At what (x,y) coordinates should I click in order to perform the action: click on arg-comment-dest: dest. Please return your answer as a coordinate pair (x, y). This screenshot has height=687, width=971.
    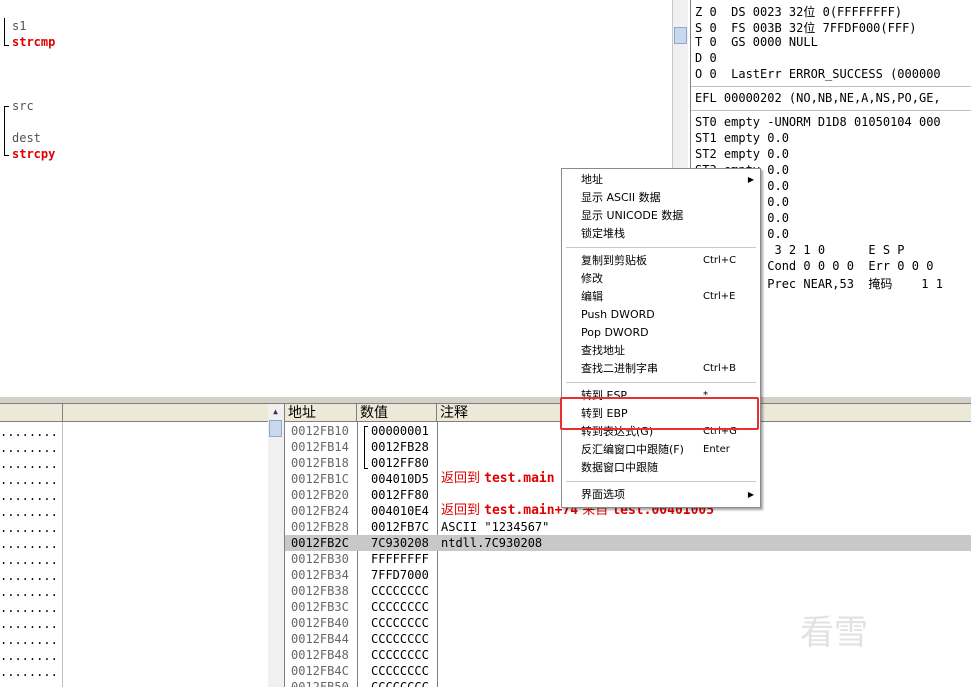
    Looking at the image, I should click on (26, 138).